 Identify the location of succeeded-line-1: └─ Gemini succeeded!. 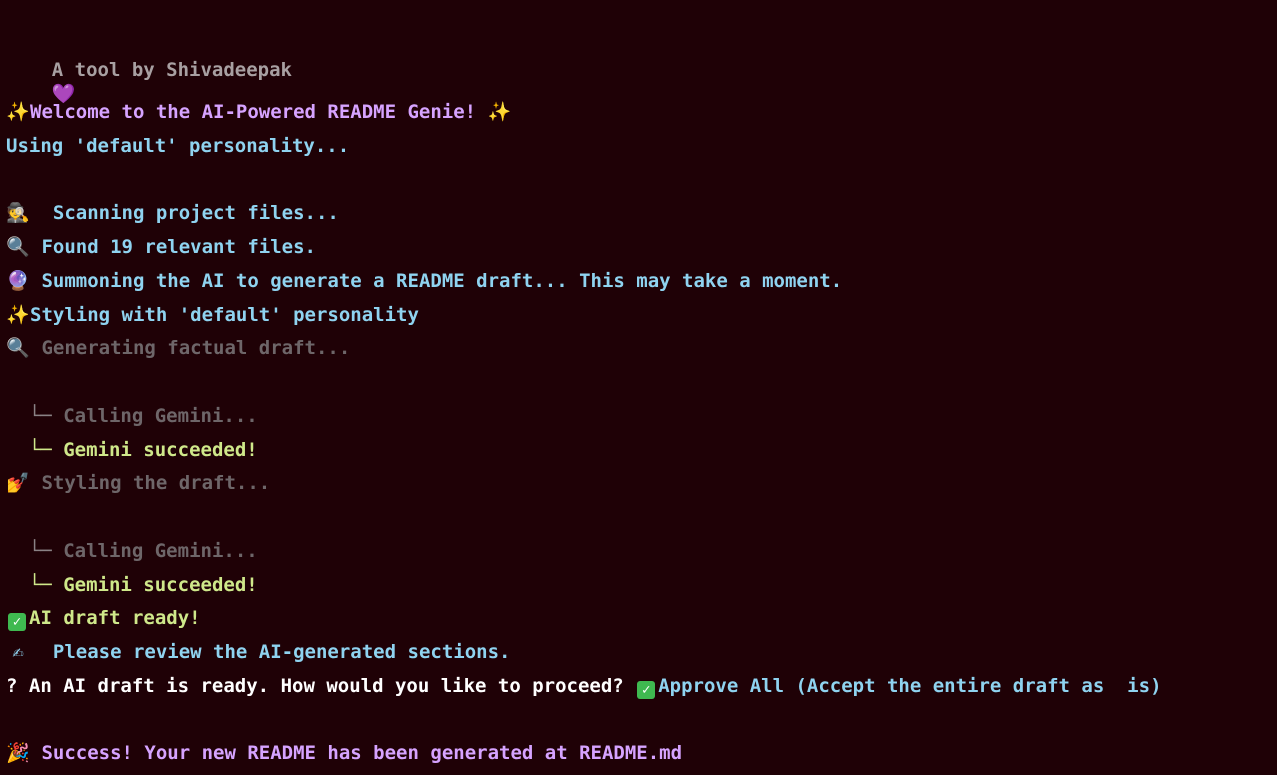
(132, 450).